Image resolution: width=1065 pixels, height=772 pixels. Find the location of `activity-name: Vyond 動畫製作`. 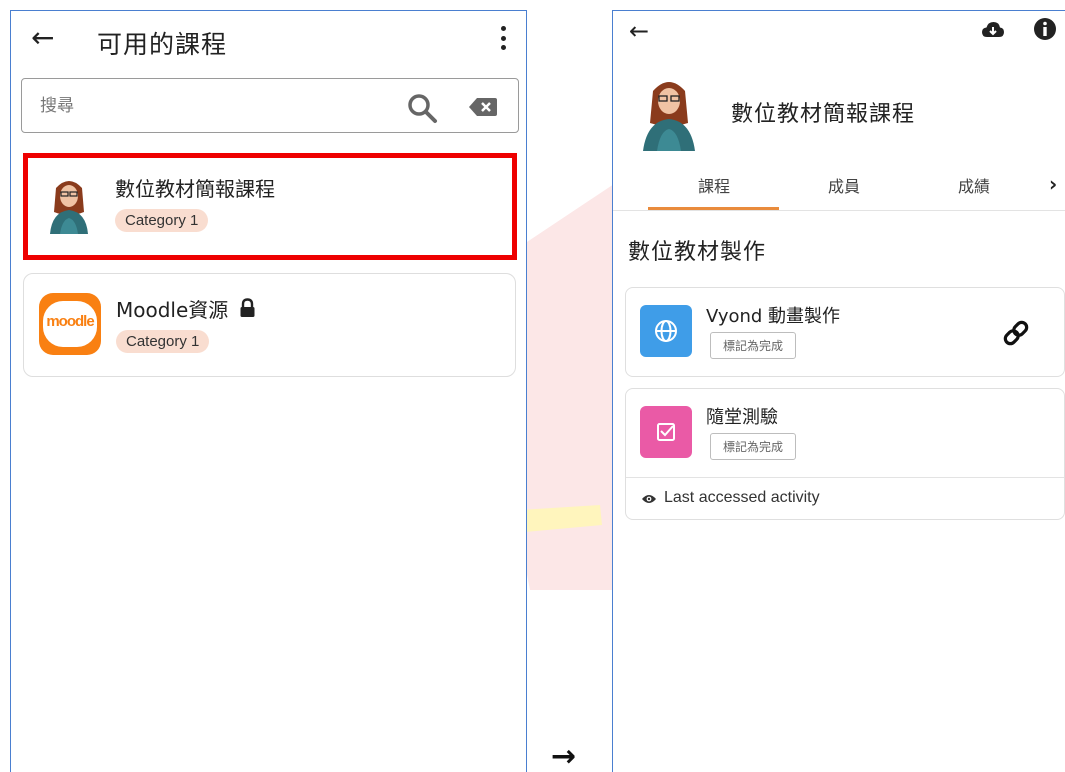

activity-name: Vyond 動畫製作 is located at coordinates (773, 316).